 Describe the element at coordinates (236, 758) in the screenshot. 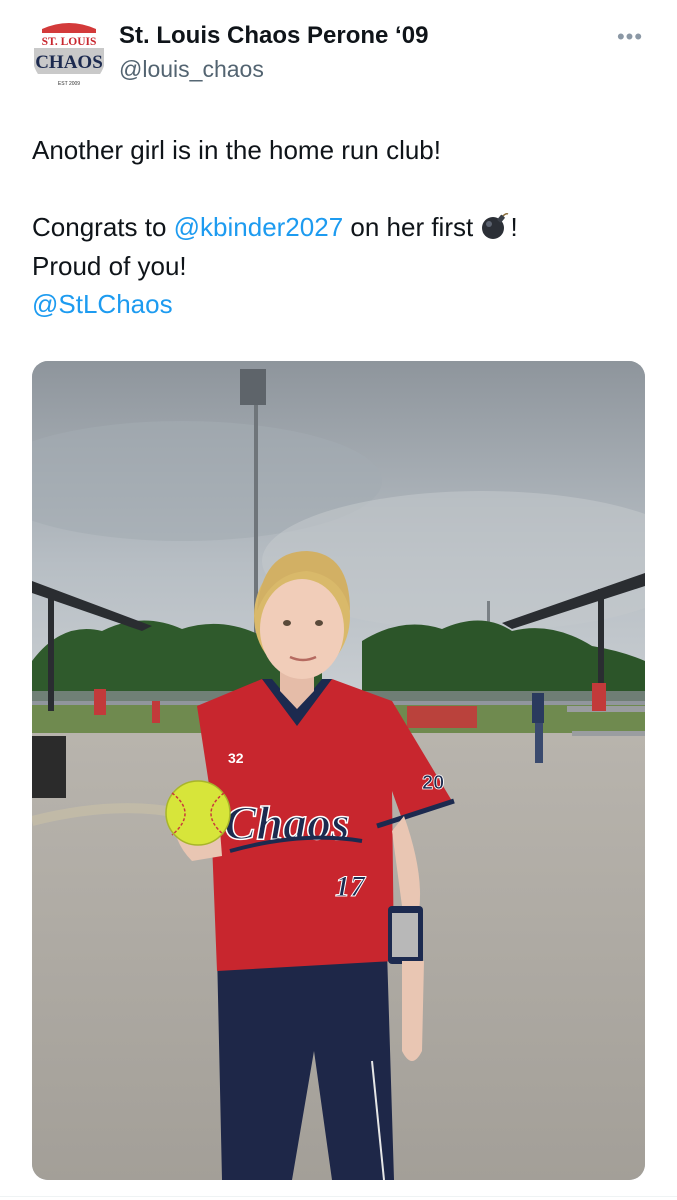

I see `jersey-brand: 32` at that location.